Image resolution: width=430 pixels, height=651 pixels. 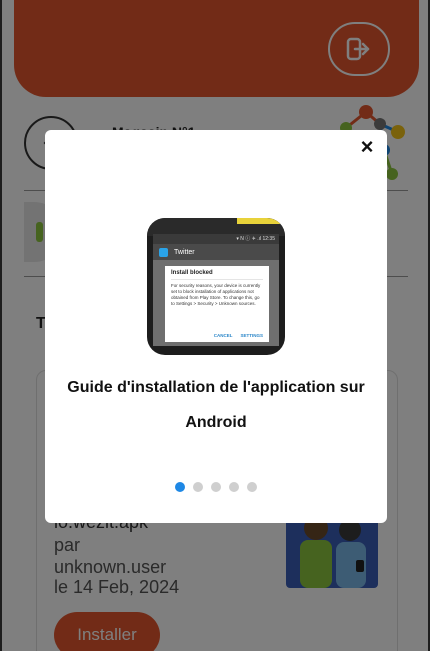 I want to click on phone-app-name: Twitter, so click(x=184, y=252).